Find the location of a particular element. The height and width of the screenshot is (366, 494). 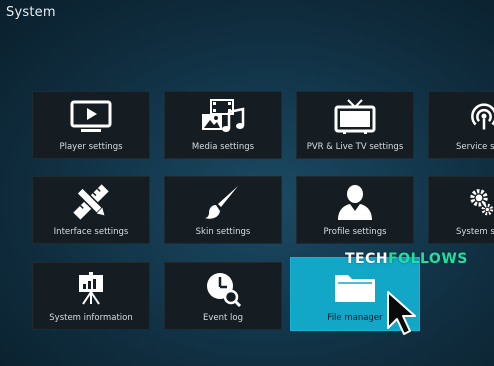

tile-system-settings: System se is located at coordinates (461, 210).